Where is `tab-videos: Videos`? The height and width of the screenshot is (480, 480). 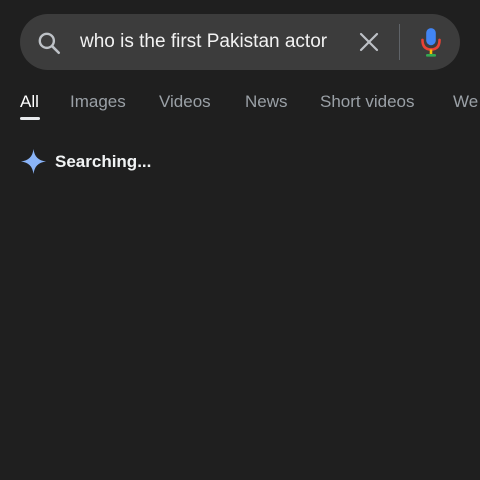 tab-videos: Videos is located at coordinates (185, 102).